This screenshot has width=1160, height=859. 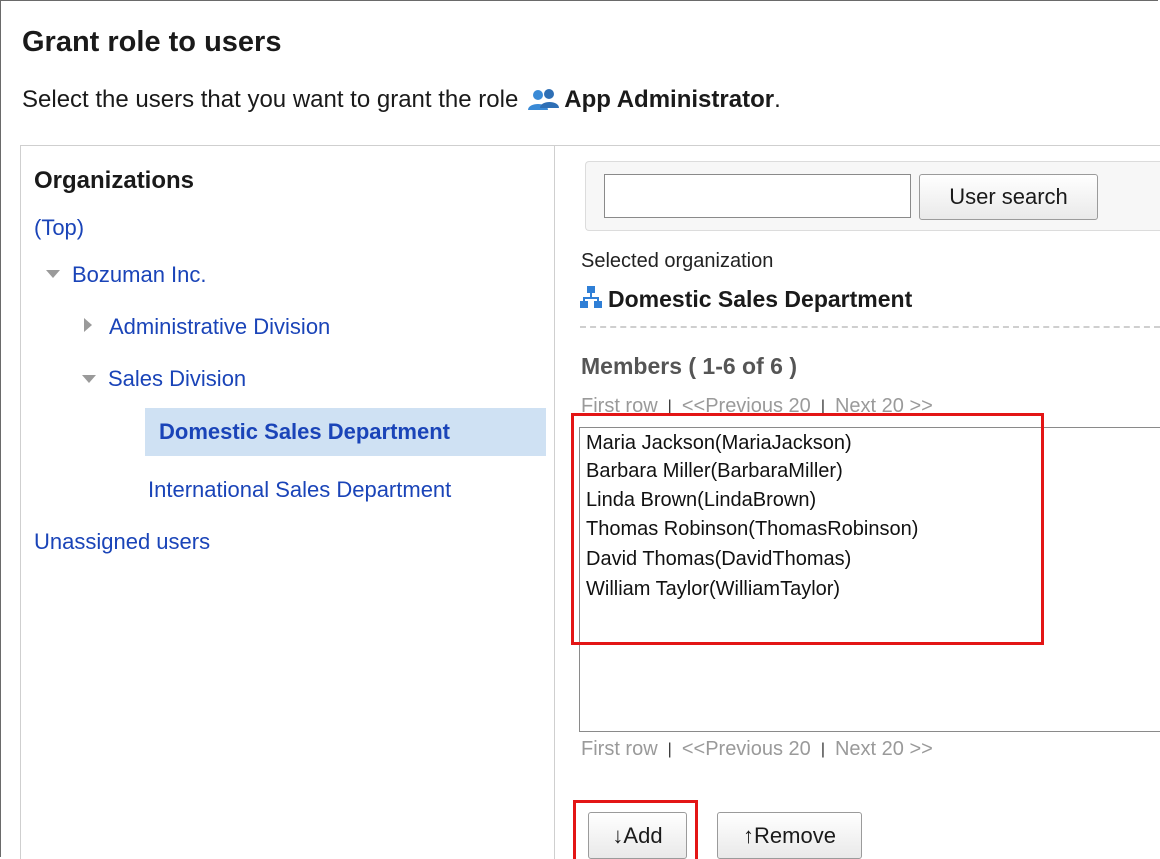 I want to click on selected-organization-label: Selected organization, so click(x=677, y=261).